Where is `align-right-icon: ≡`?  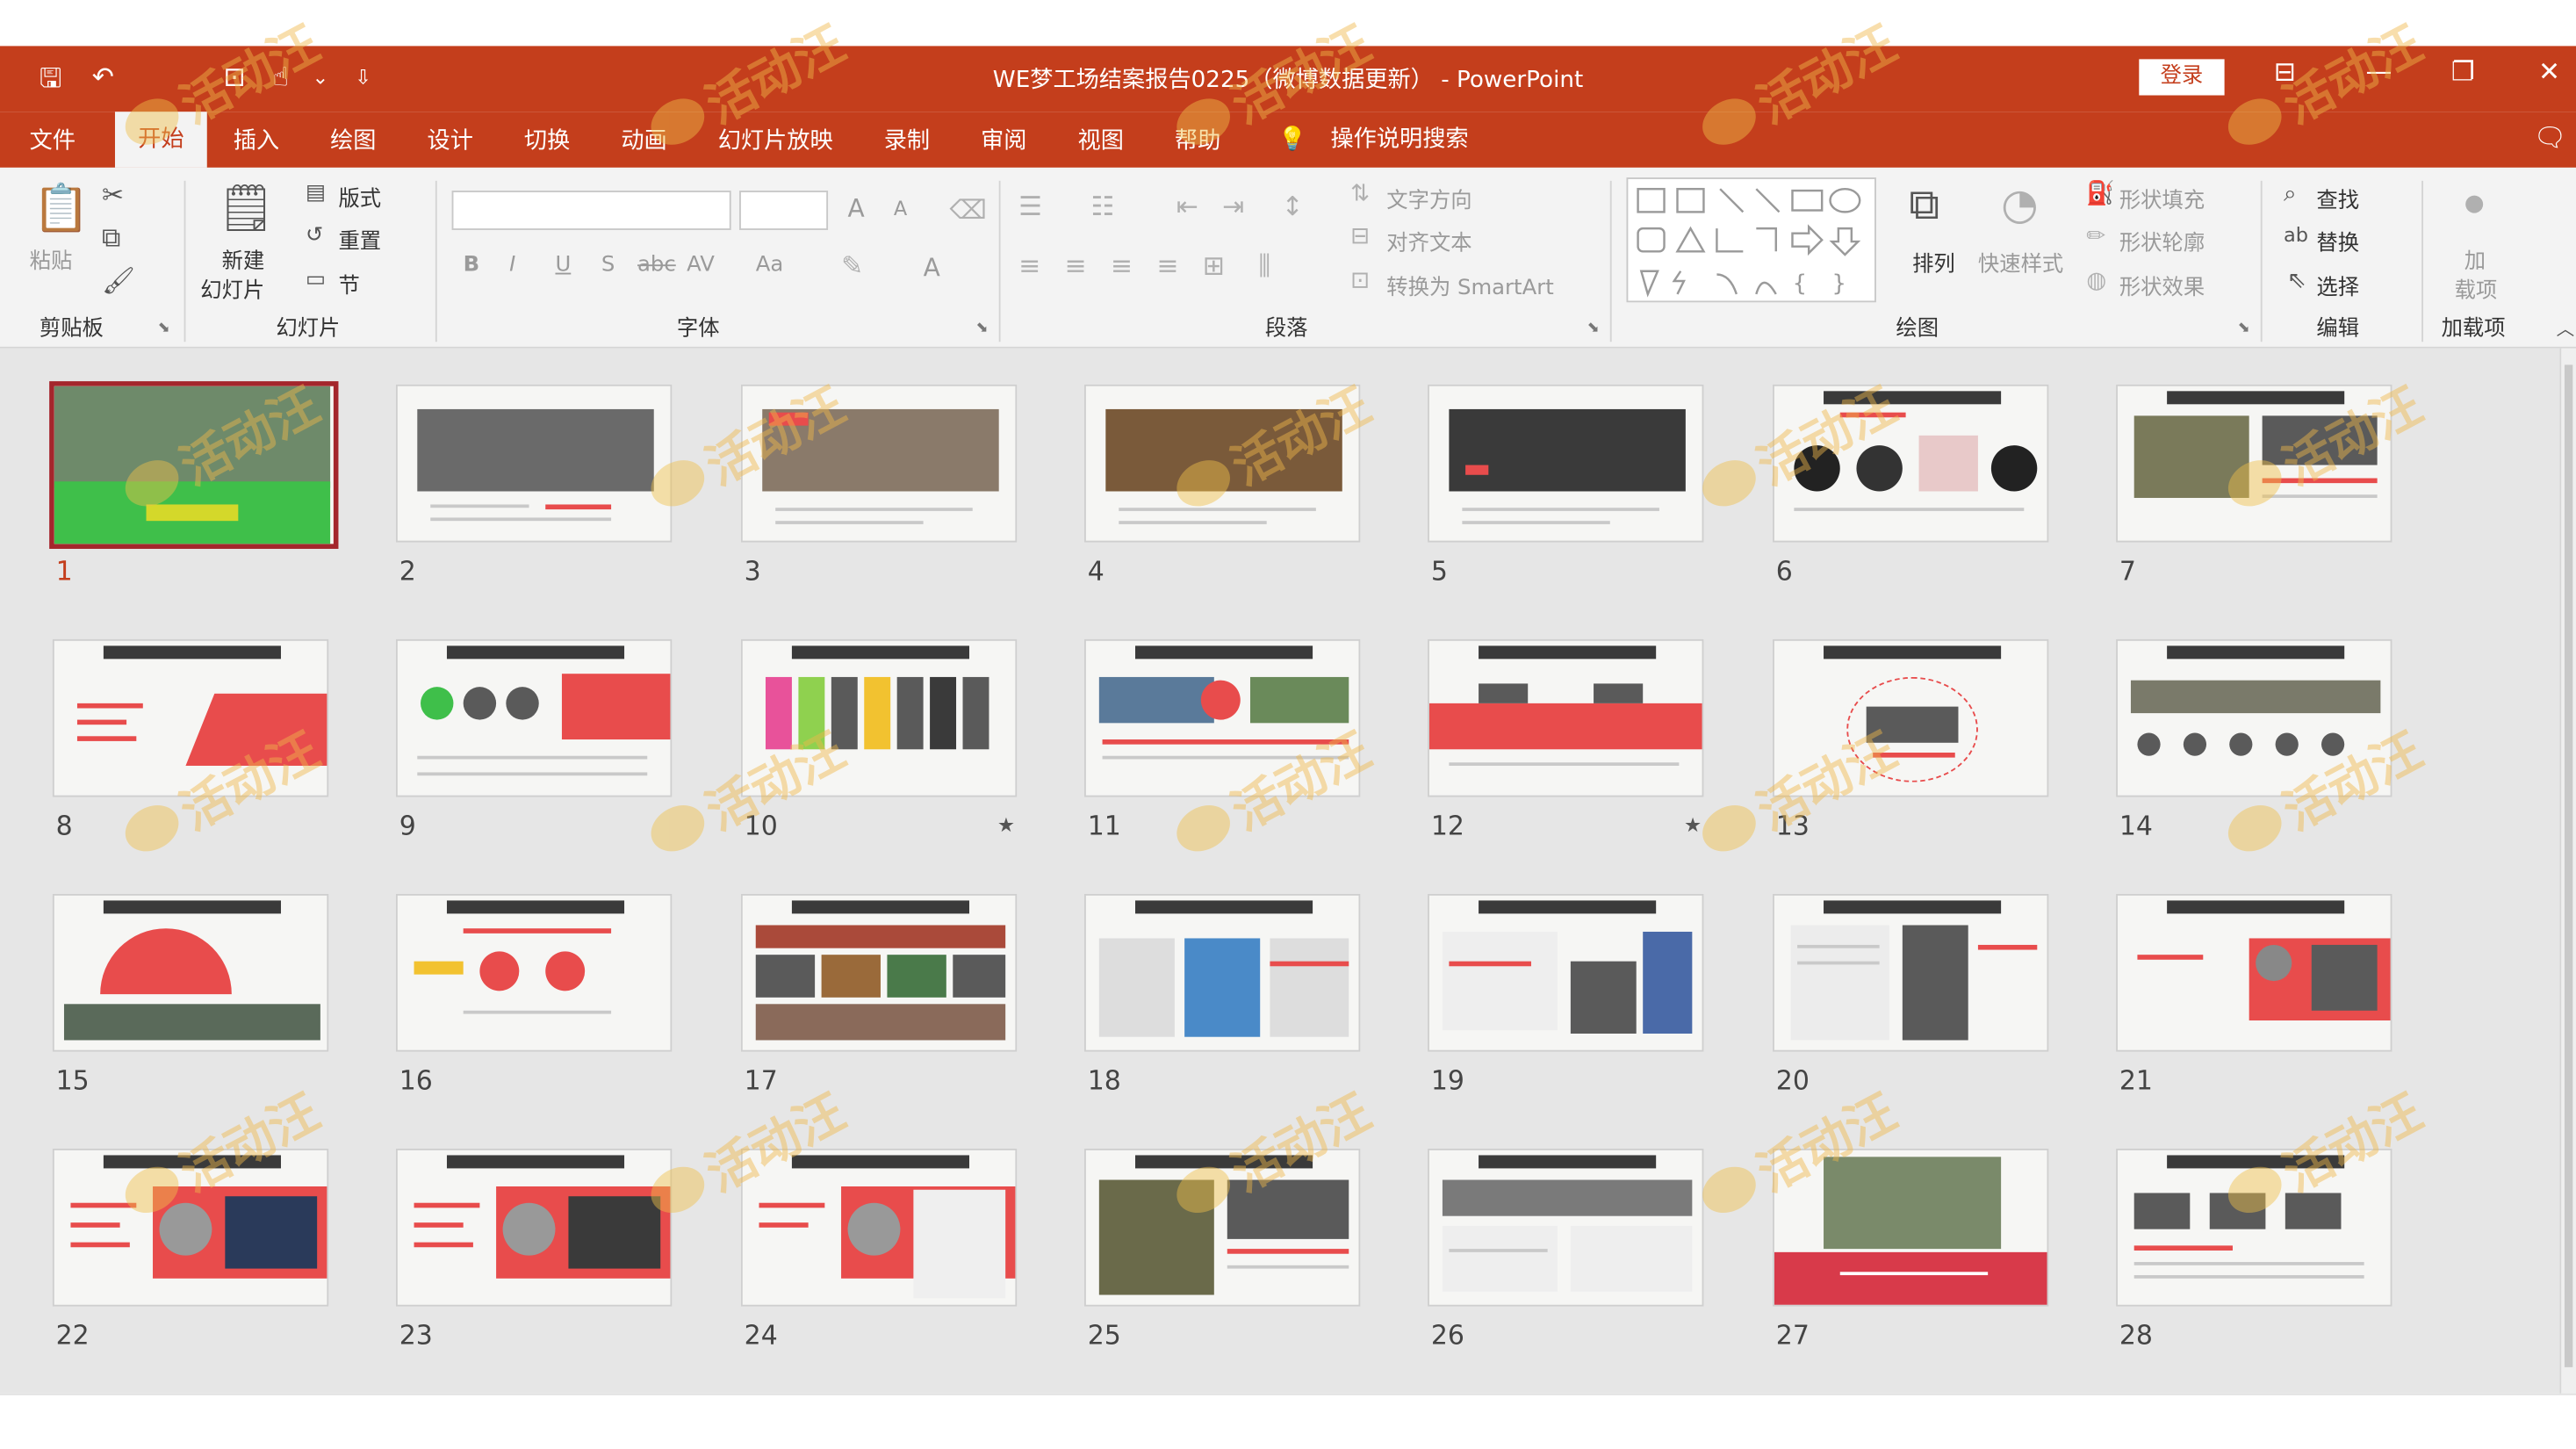
align-right-icon: ≡ is located at coordinates (1122, 265).